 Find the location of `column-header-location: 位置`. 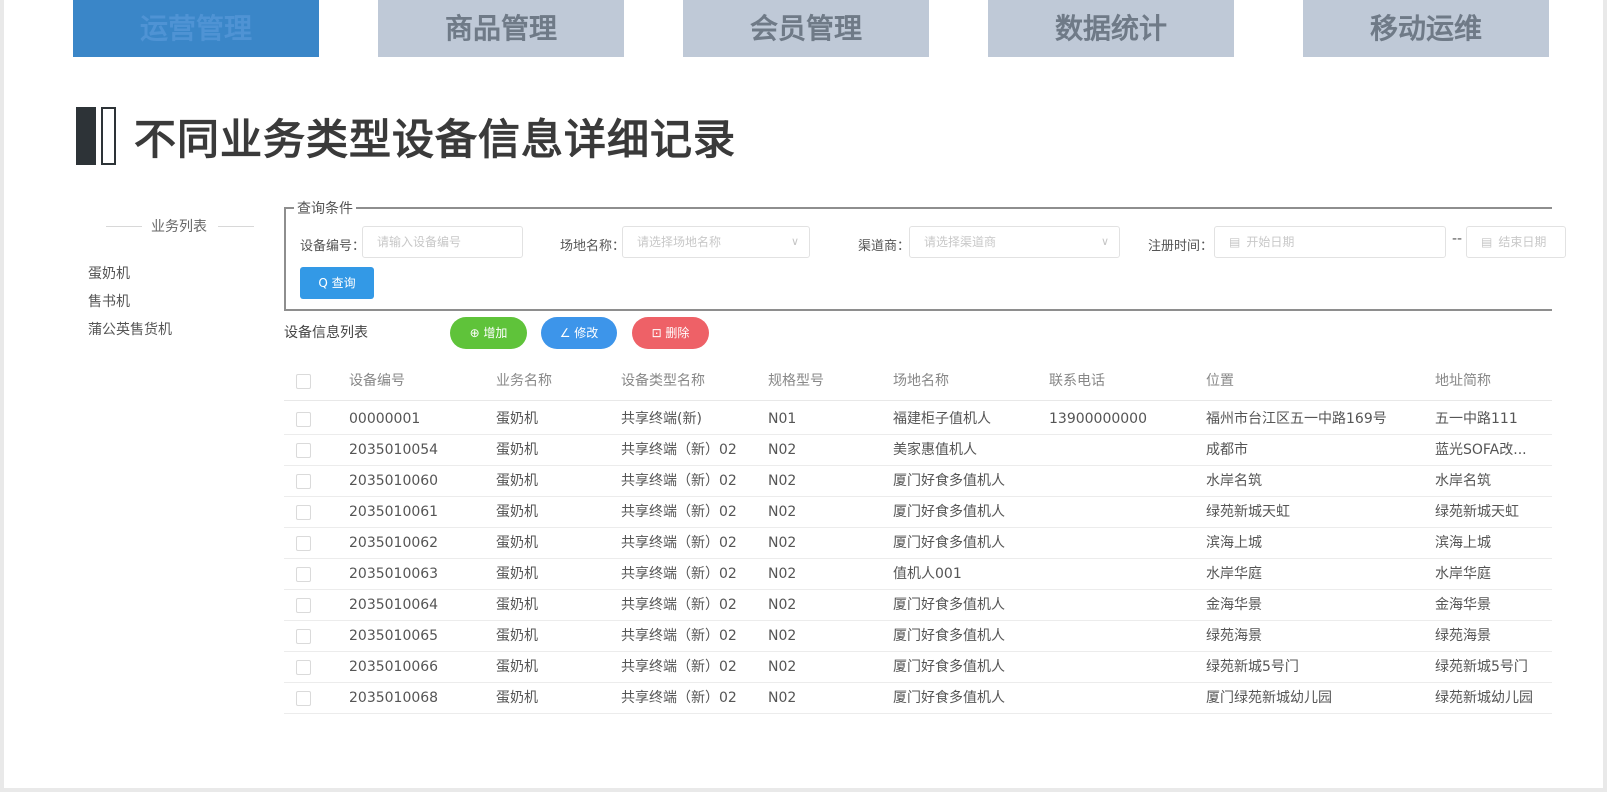

column-header-location: 位置 is located at coordinates (1220, 381).